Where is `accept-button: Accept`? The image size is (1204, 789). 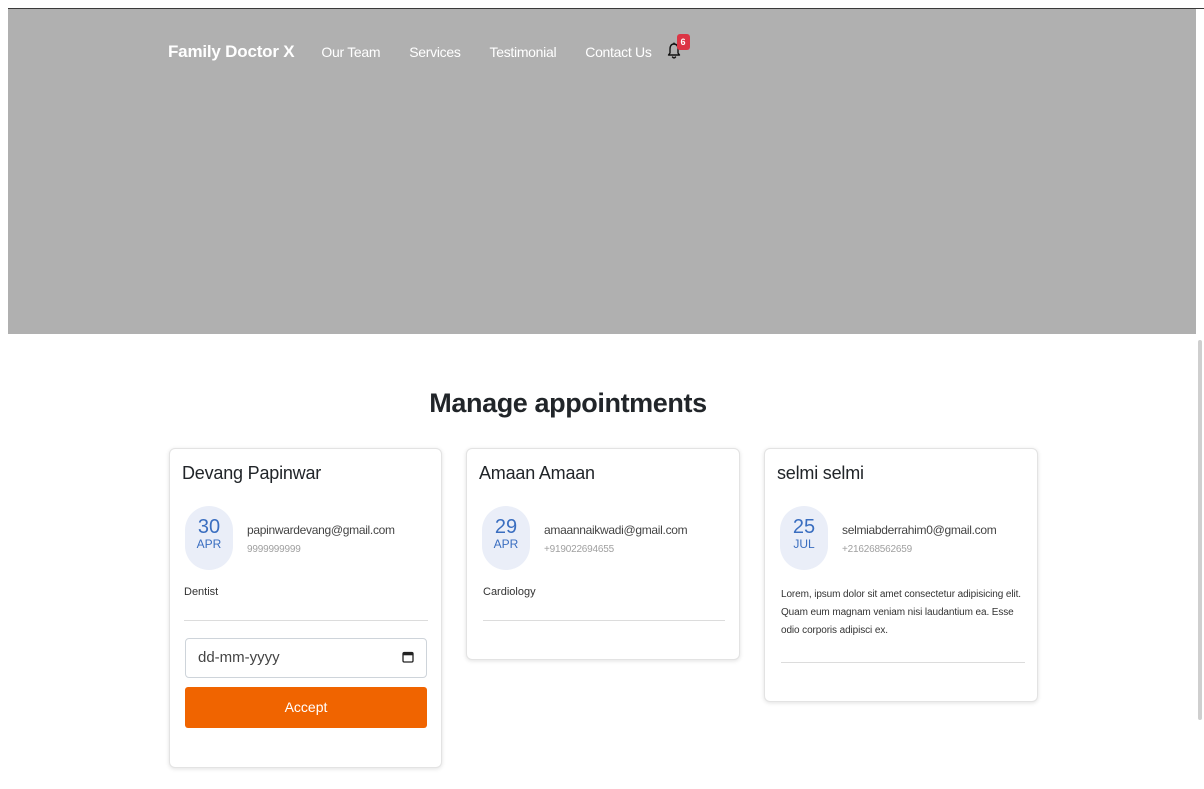 accept-button: Accept is located at coordinates (306, 707).